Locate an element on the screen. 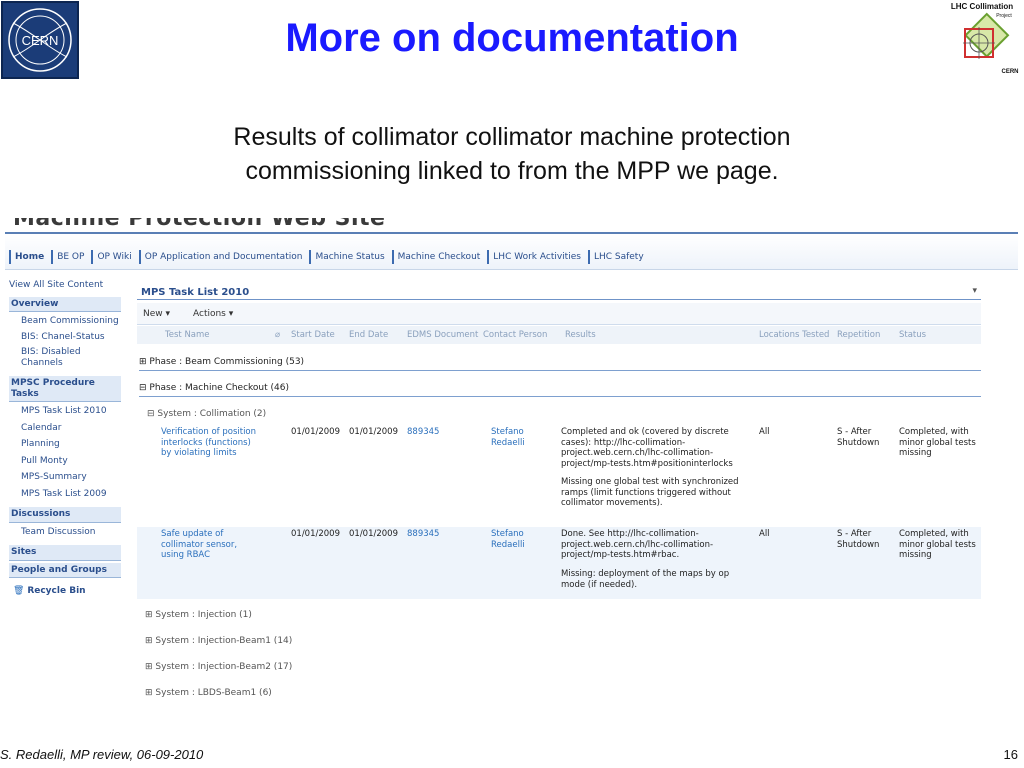  lhc-collimation-logo: LHC Collimation Project CERN is located at coordinates (982, 39).